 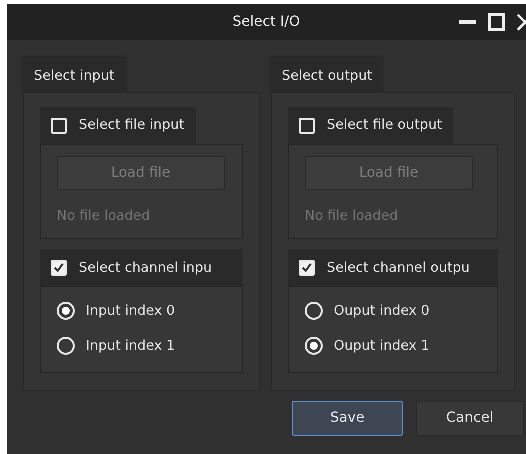 What do you see at coordinates (74, 75) in the screenshot?
I see `group-title: Select input` at bounding box center [74, 75].